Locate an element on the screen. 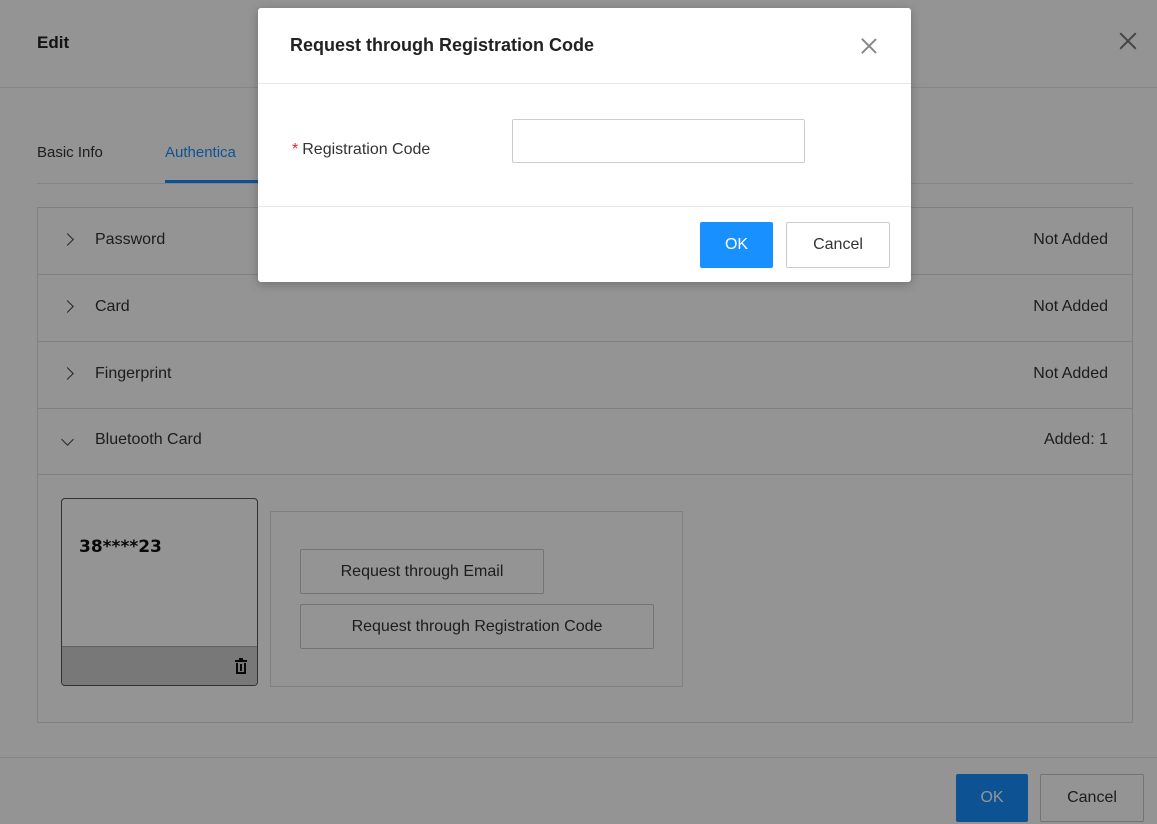 This screenshot has width=1157, height=824. close-icon is located at coordinates (869, 46).